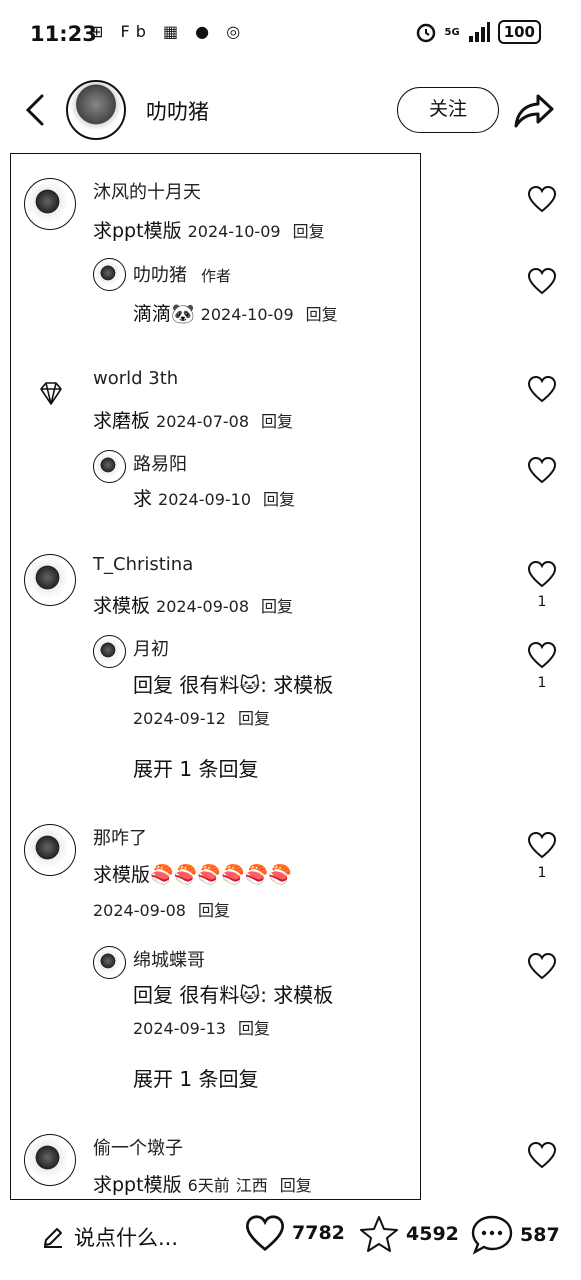 Image resolution: width=581 pixels, height=1280 pixels. Describe the element at coordinates (96, 110) in the screenshot. I see `author-avatar` at that location.